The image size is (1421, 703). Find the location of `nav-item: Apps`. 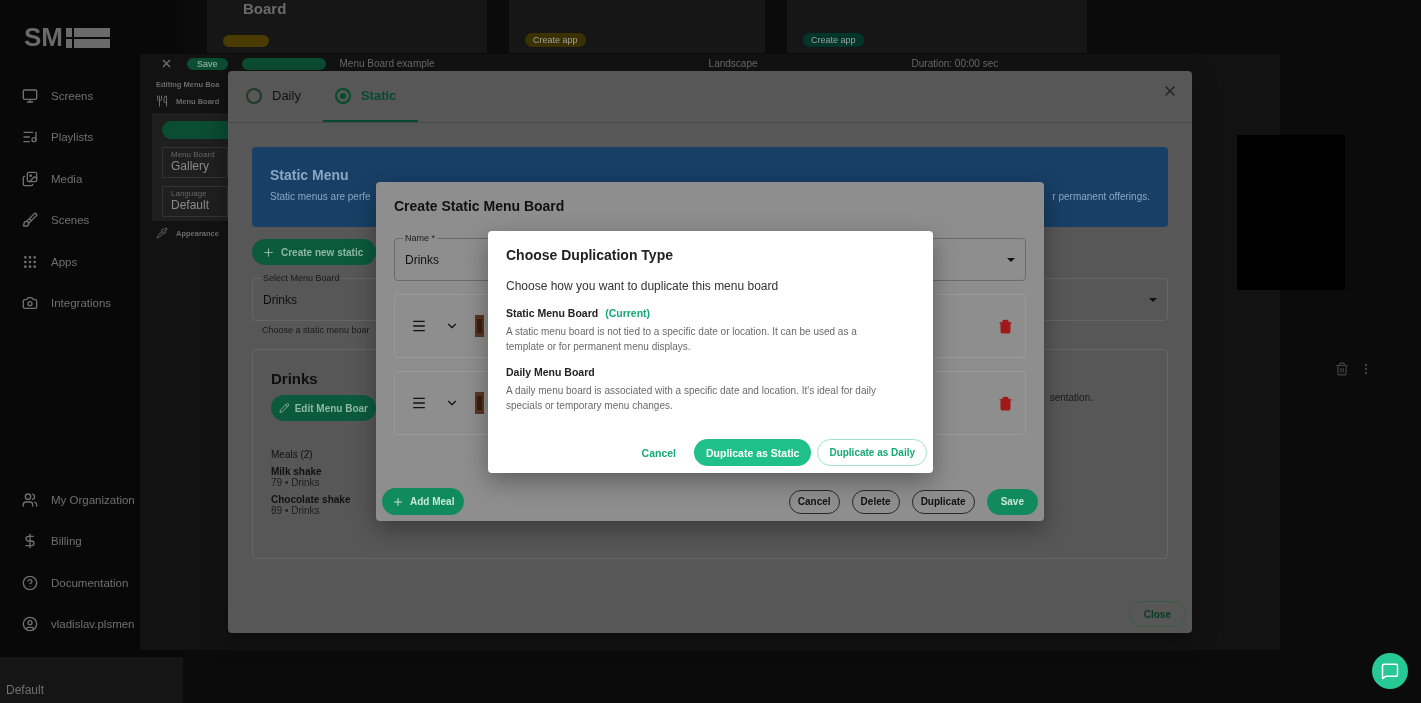

nav-item: Apps is located at coordinates (39, 262).